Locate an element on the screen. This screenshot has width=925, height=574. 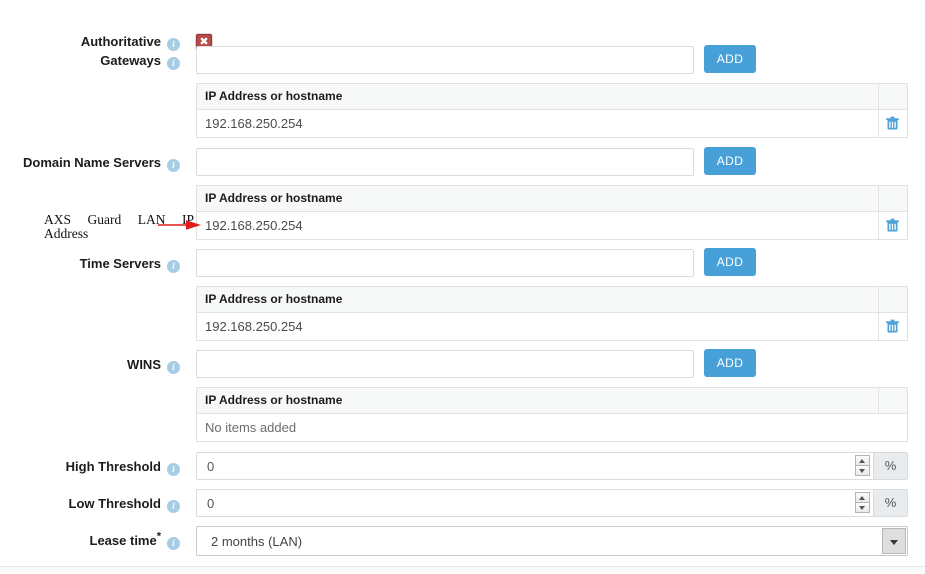
chevron-down-icon is located at coordinates (894, 541).